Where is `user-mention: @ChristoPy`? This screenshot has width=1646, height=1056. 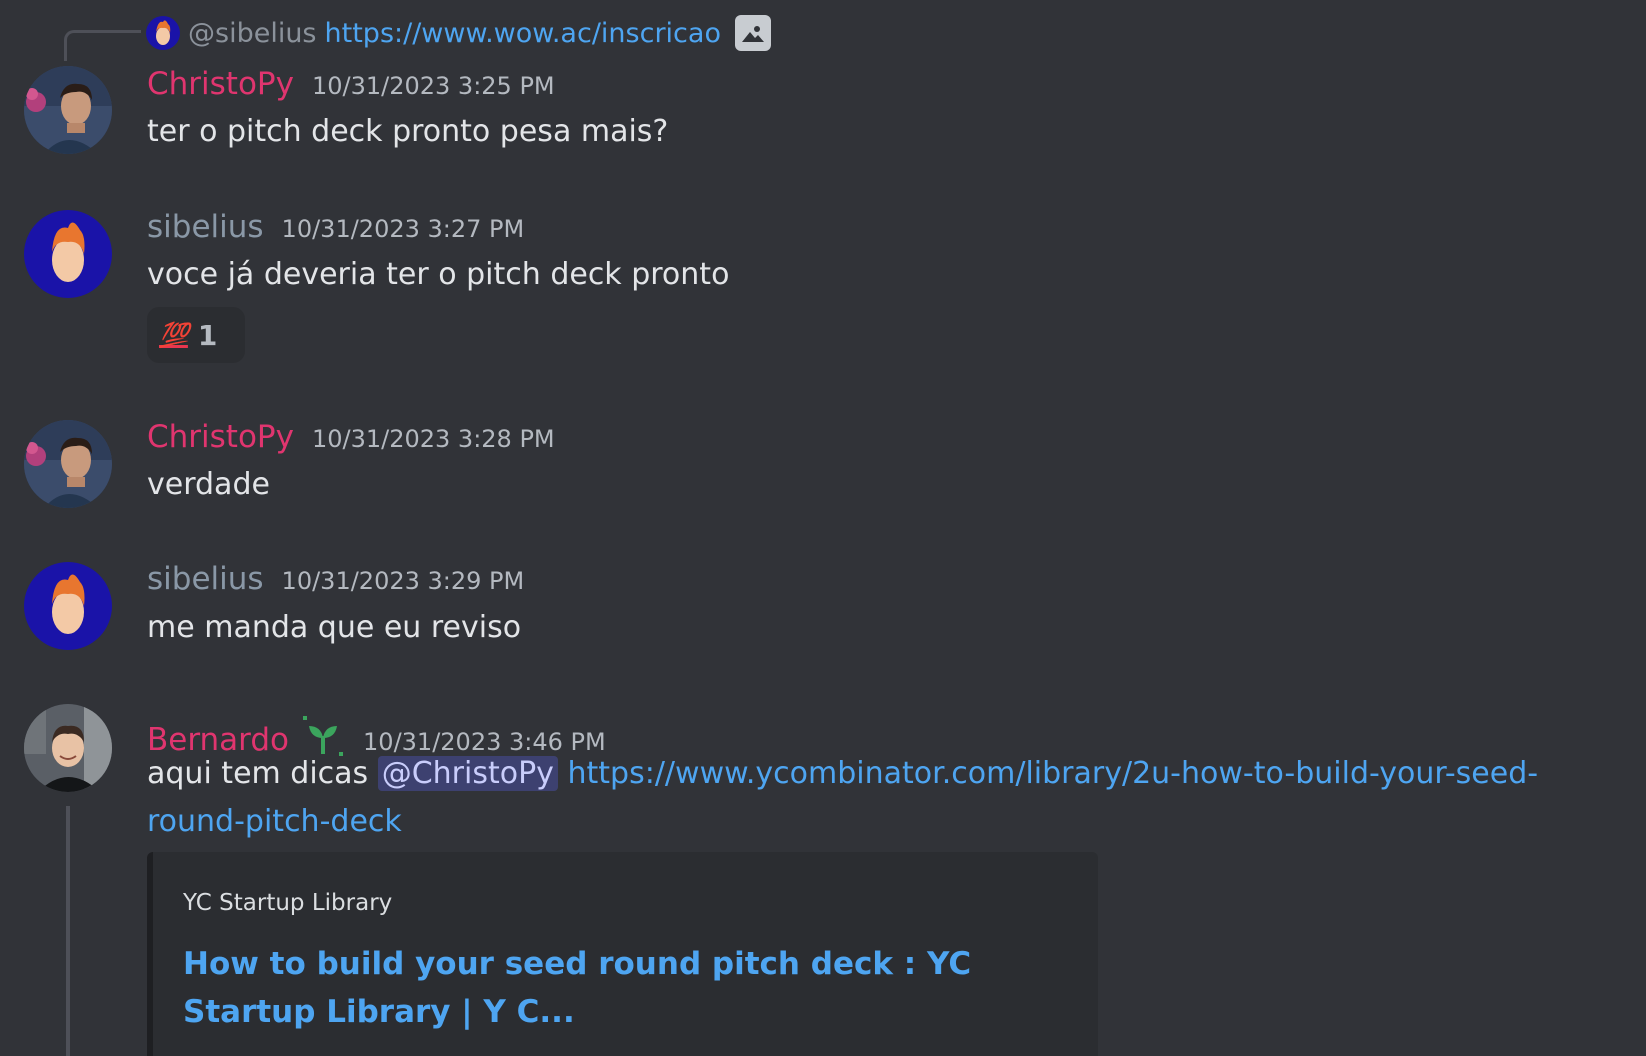 user-mention: @ChristoPy is located at coordinates (467, 773).